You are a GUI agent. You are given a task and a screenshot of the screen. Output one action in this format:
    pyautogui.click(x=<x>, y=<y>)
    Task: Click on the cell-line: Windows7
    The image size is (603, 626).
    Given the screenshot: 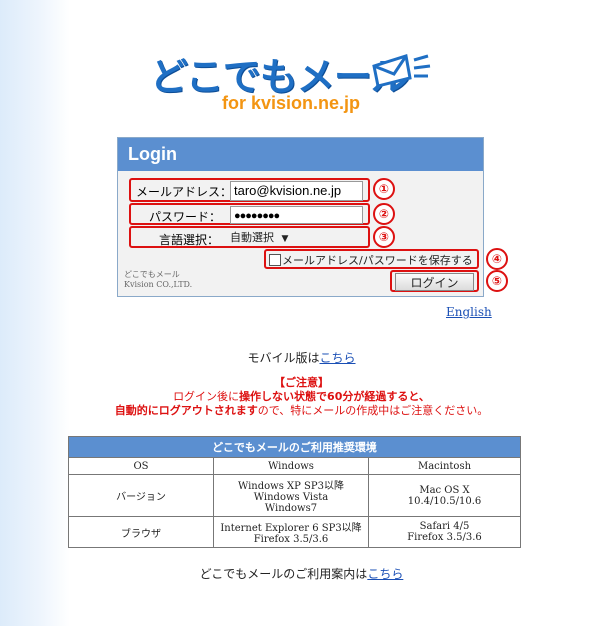 What is the action you would take?
    pyautogui.click(x=291, y=508)
    